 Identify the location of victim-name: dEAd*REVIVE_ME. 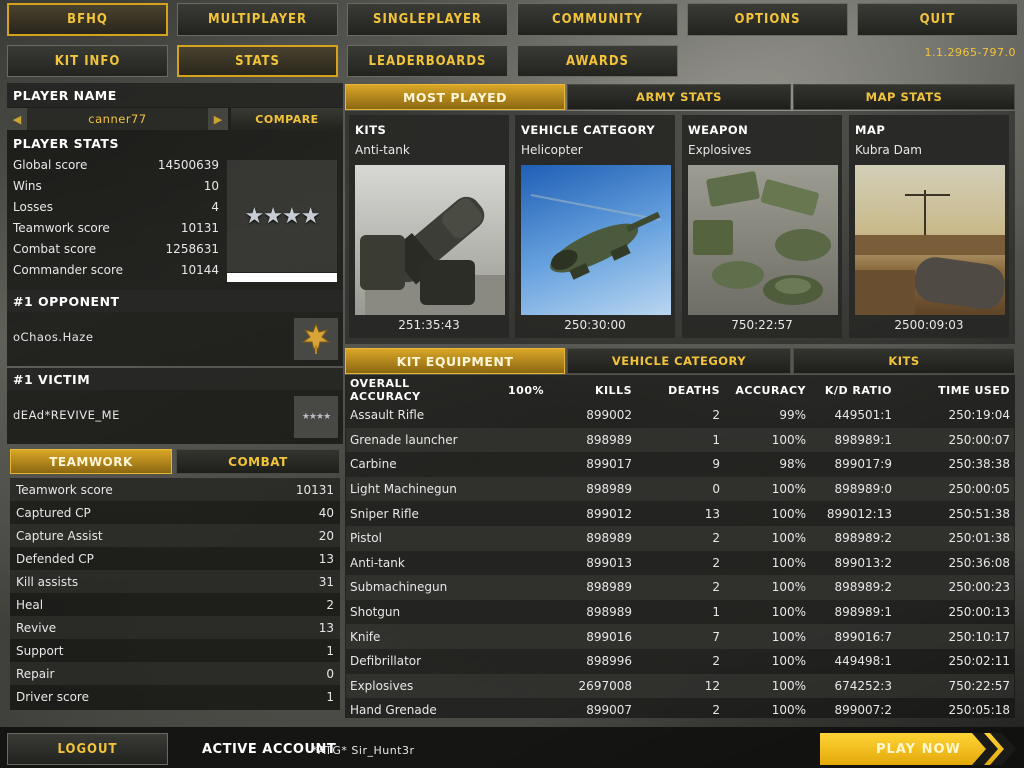
(66, 415).